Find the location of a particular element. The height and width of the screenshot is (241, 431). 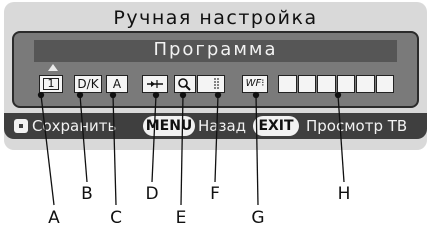

callout-label: A is located at coordinates (54, 218).